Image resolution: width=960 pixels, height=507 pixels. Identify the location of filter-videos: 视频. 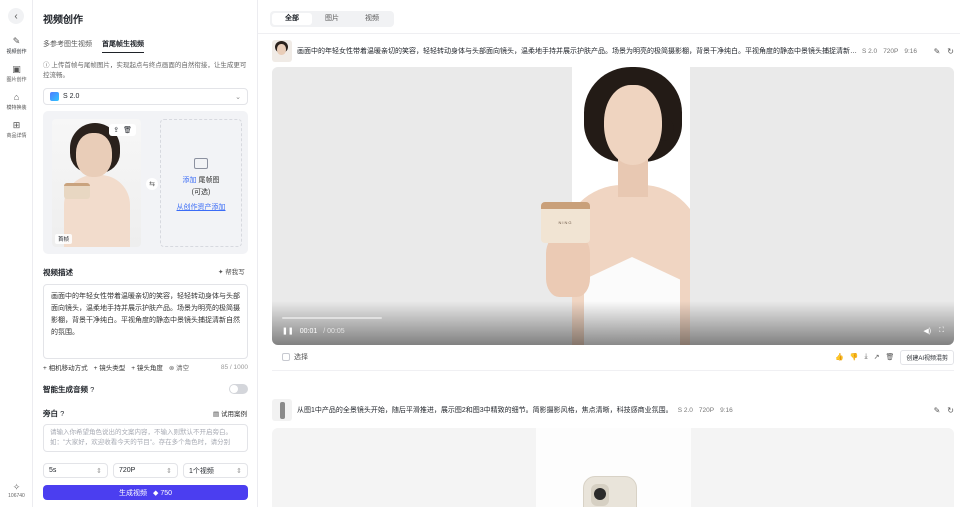
(372, 19).